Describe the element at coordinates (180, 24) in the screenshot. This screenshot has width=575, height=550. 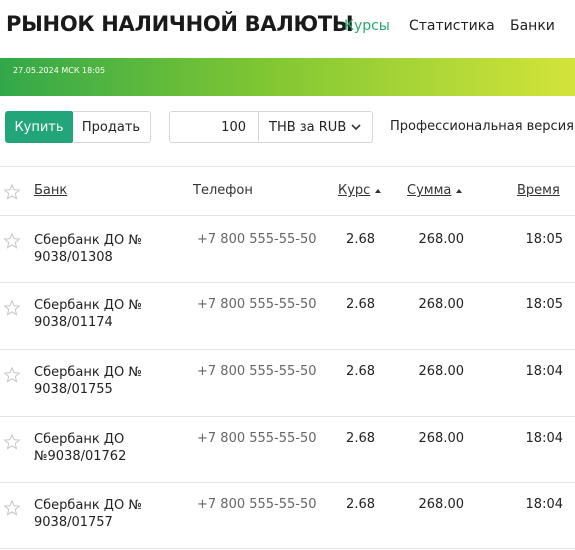
I see `site-title: РЫНОК НАЛИЧНОЙ ВАЛЮТЫ` at that location.